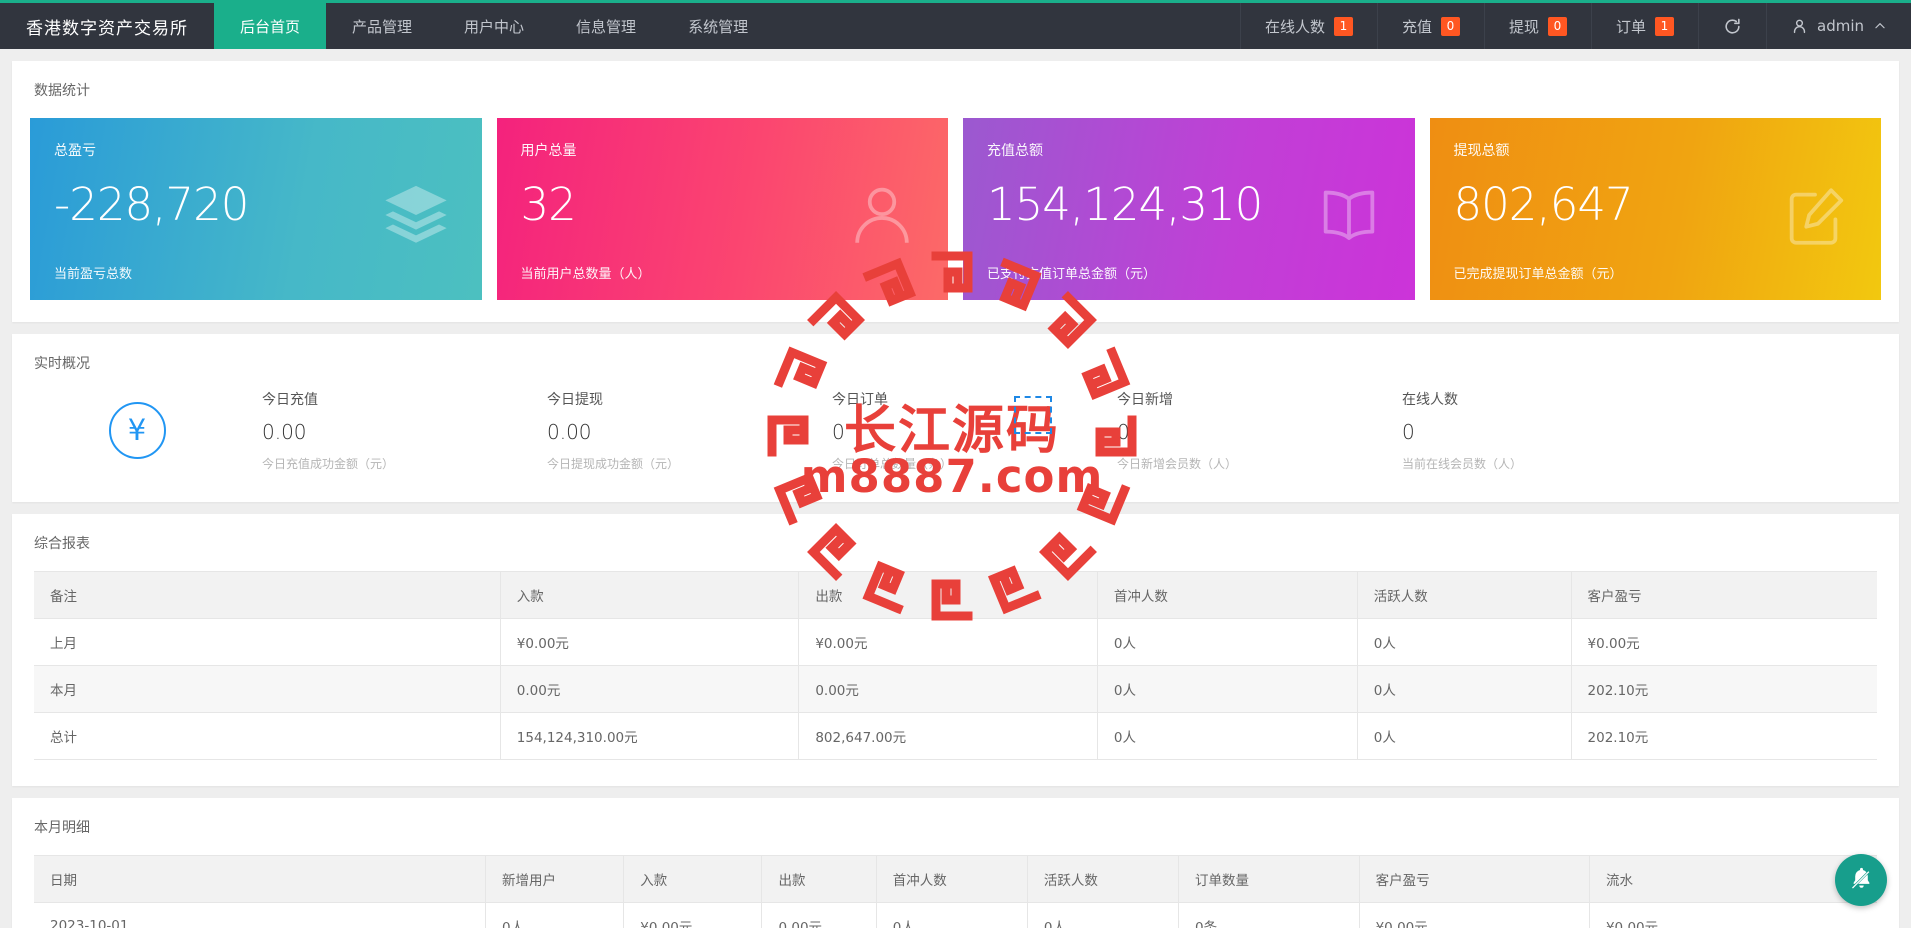 The width and height of the screenshot is (1911, 928). I want to click on realtime-item-sub: 当前在线会员数（人）, so click(1462, 464).